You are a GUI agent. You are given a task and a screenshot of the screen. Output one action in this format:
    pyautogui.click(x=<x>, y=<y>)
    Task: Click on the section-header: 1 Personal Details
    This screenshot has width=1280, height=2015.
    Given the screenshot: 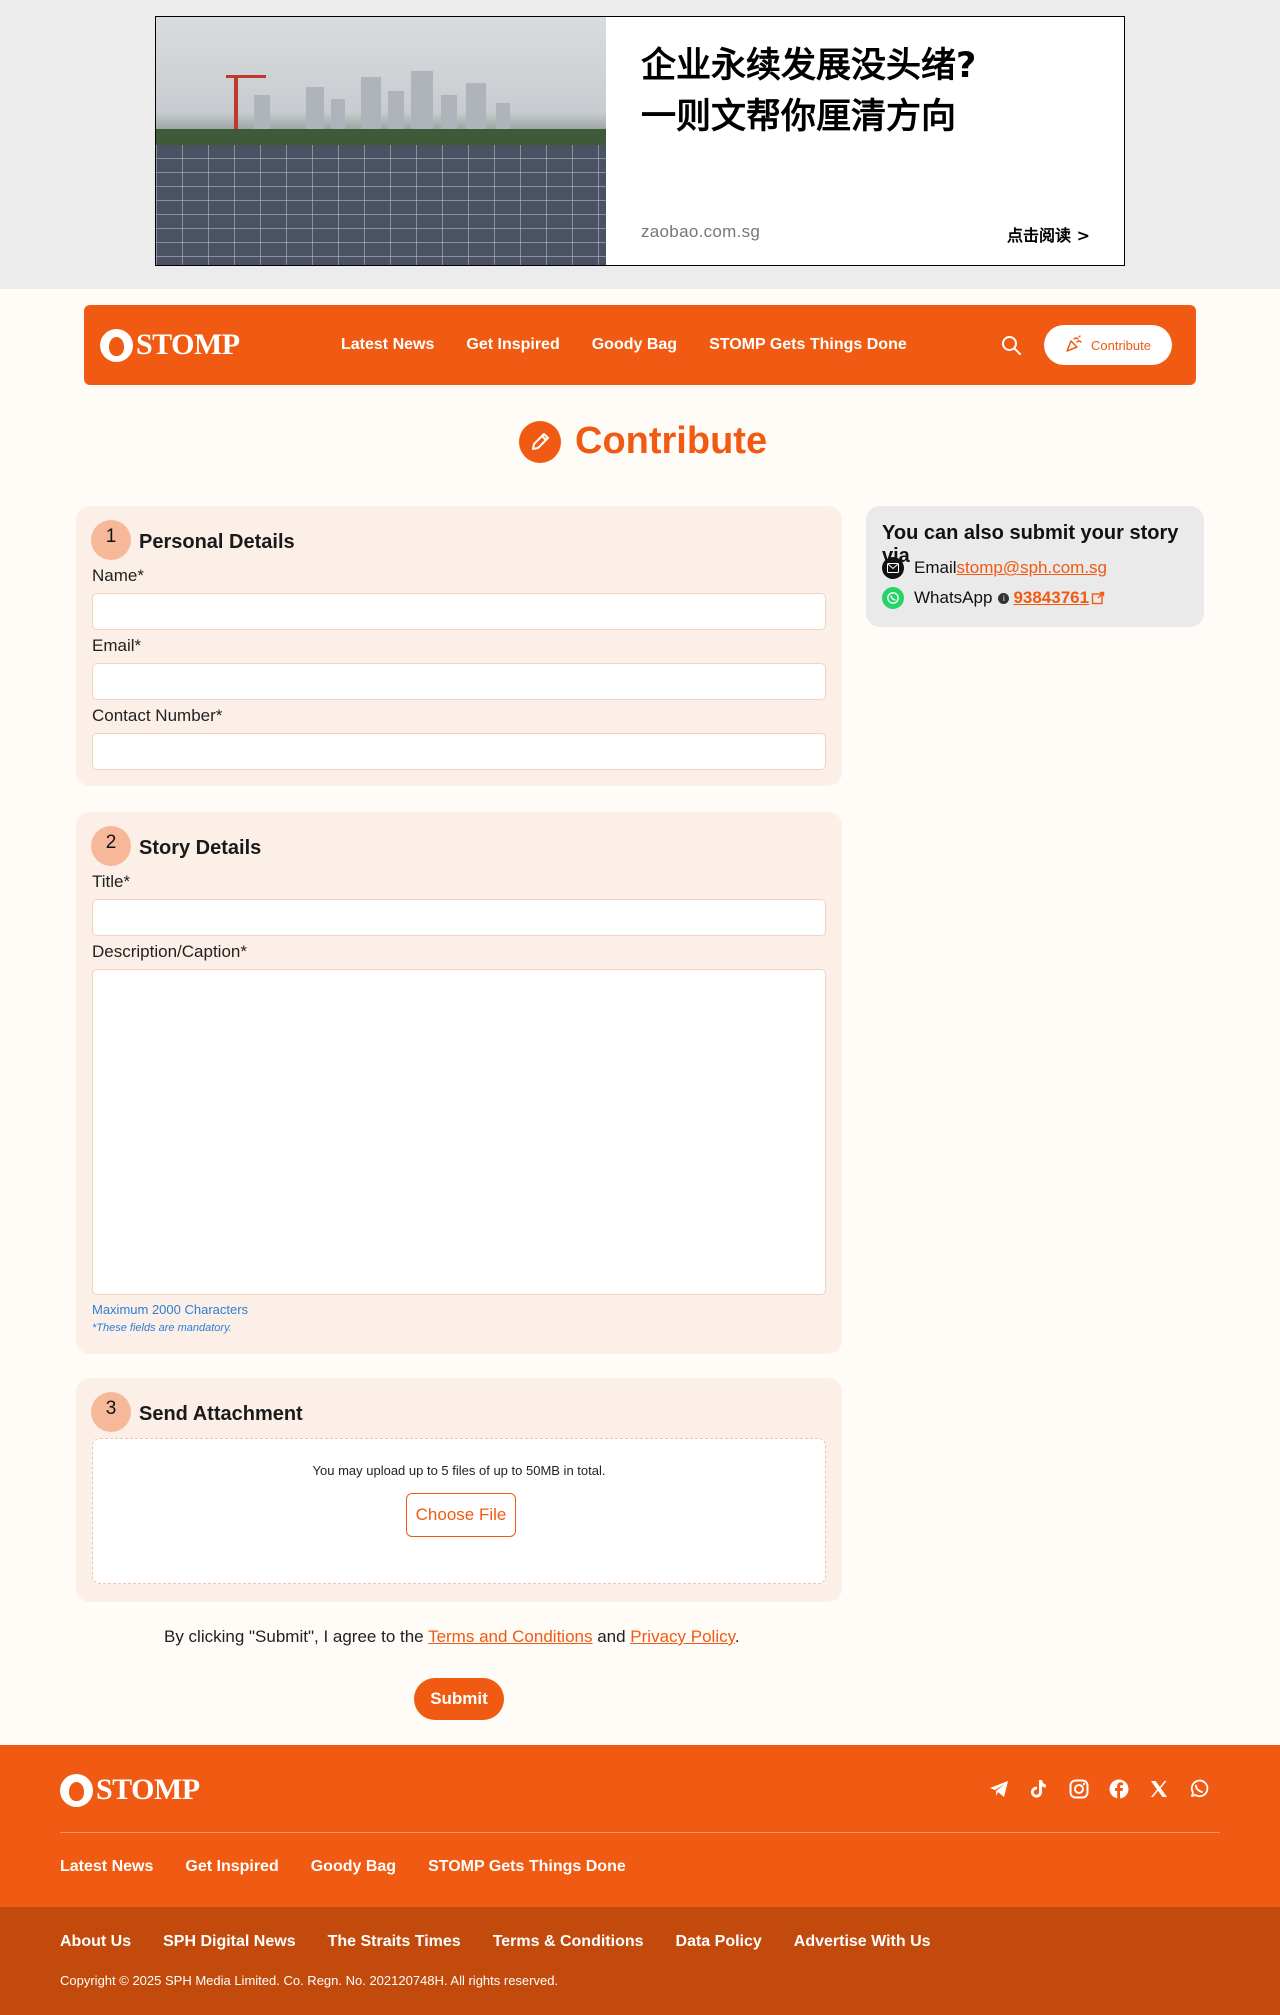 What is the action you would take?
    pyautogui.click(x=193, y=540)
    